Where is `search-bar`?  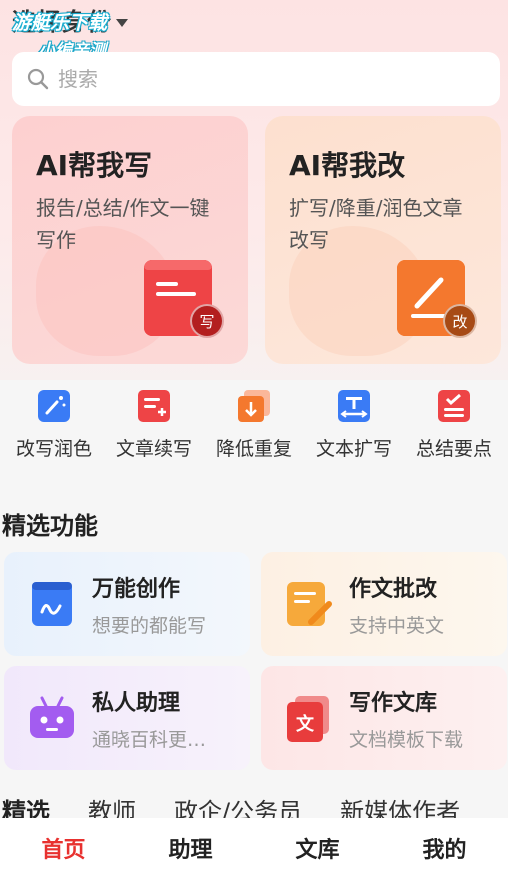 search-bar is located at coordinates (256, 79).